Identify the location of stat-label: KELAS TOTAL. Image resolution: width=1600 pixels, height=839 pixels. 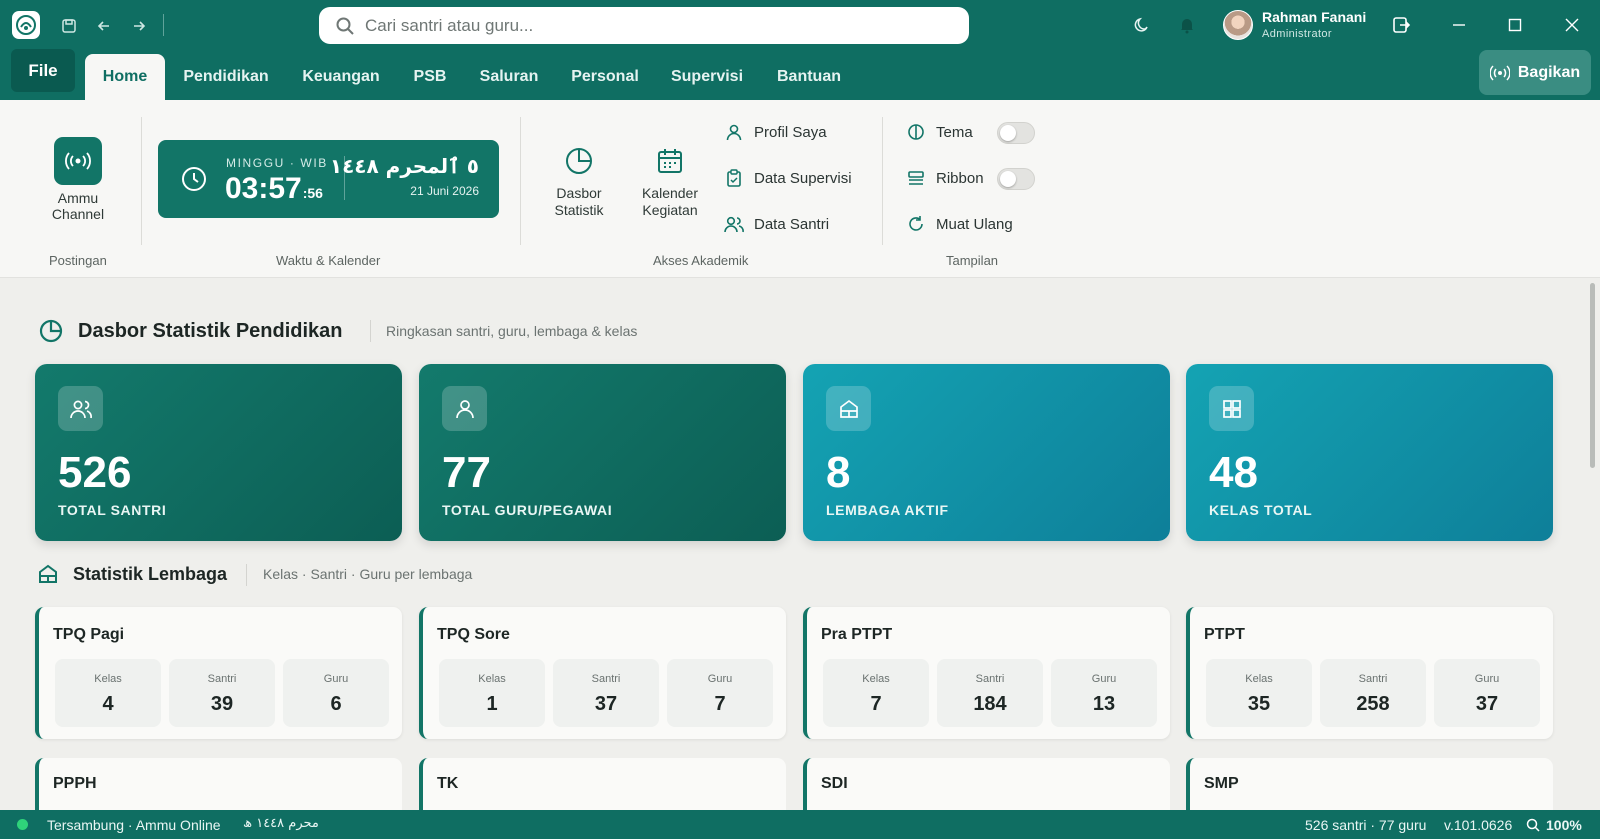
(1261, 510).